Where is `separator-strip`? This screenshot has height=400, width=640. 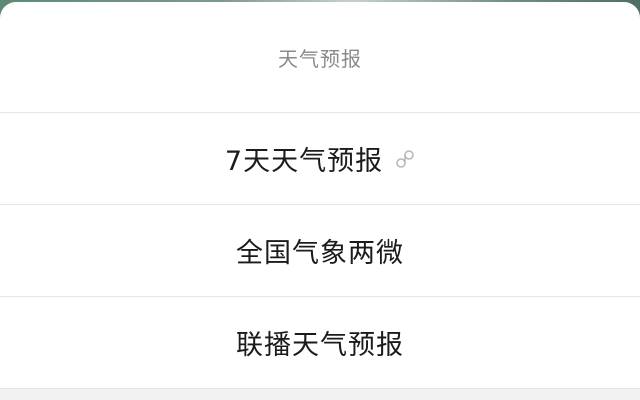 separator-strip is located at coordinates (320, 394).